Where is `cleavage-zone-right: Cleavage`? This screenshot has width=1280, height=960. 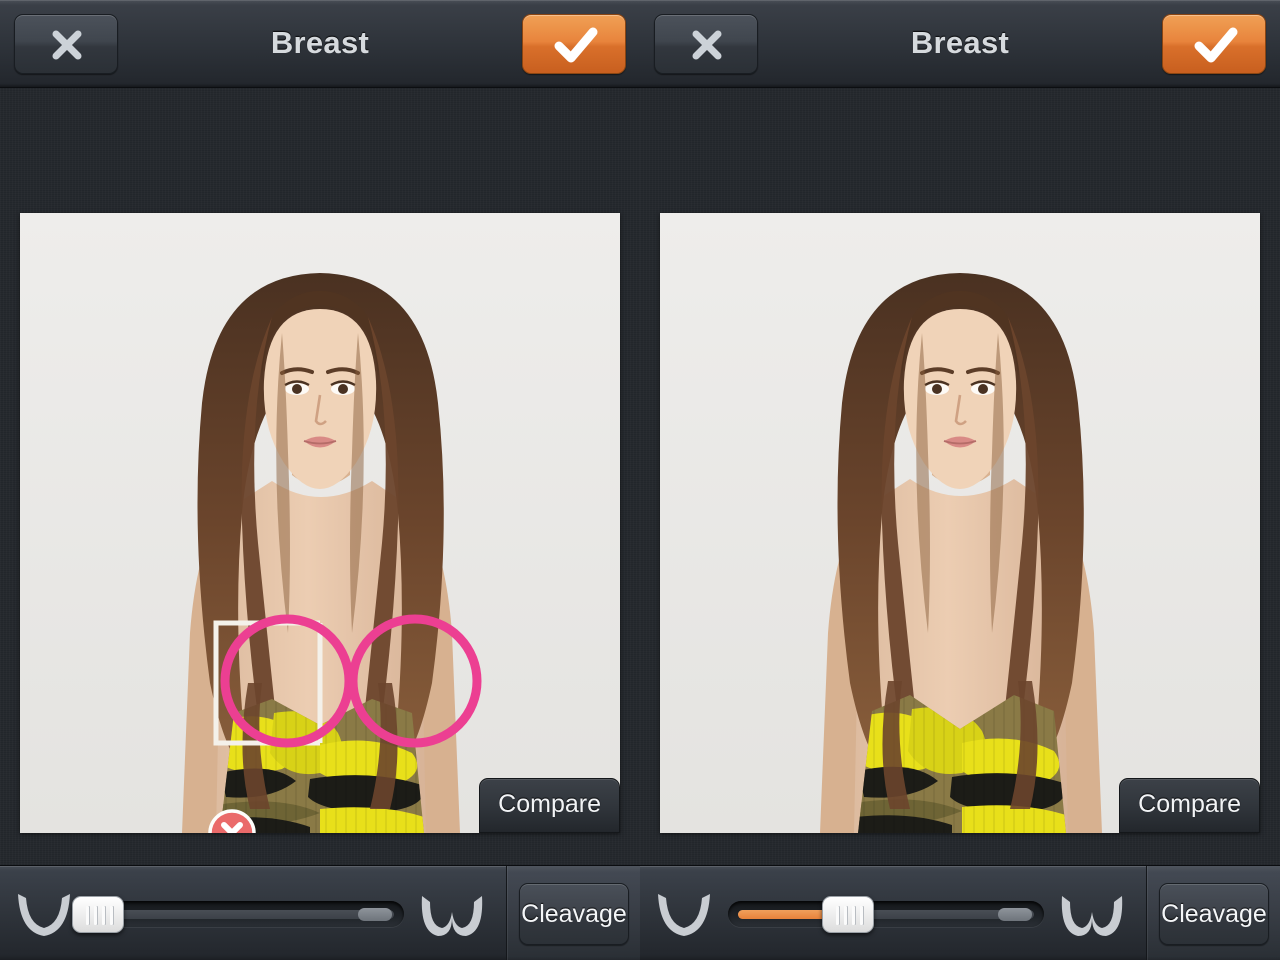 cleavage-zone-right: Cleavage is located at coordinates (1213, 913).